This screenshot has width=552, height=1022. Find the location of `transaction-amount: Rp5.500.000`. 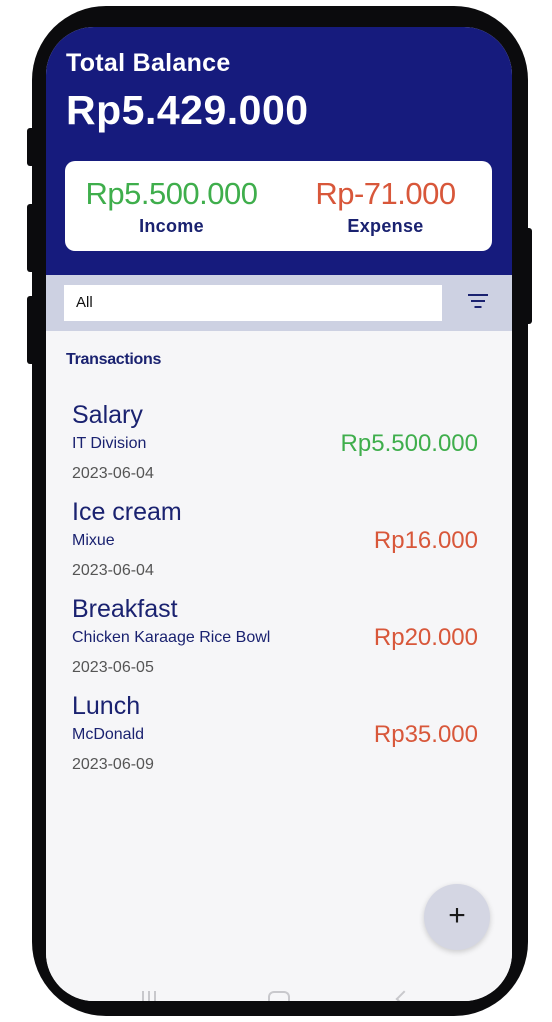

transaction-amount: Rp5.500.000 is located at coordinates (409, 443).